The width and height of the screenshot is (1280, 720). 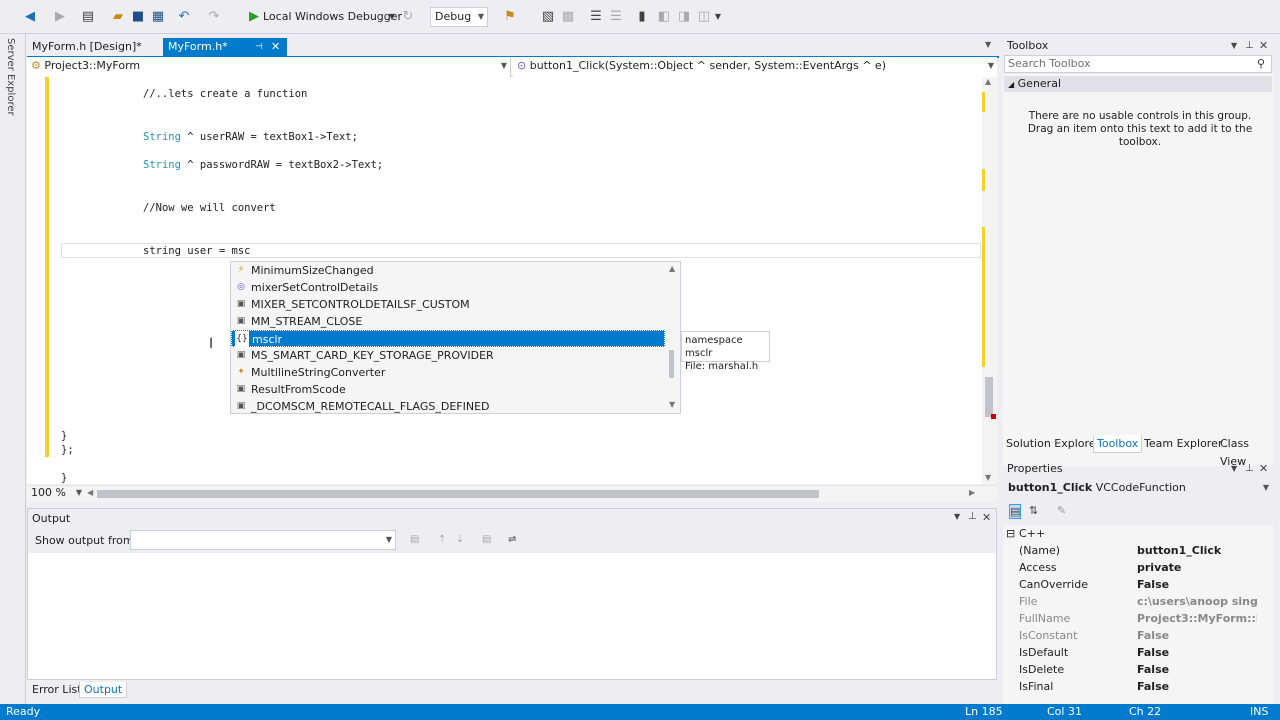 I want to click on debugger-label: Local Windows Debugger, so click(x=332, y=16).